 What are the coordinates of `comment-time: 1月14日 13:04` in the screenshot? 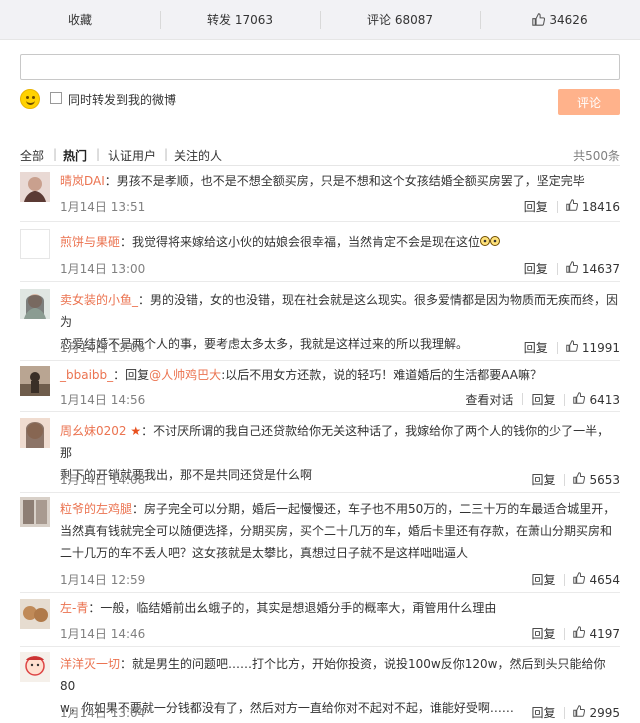 It's located at (103, 713).